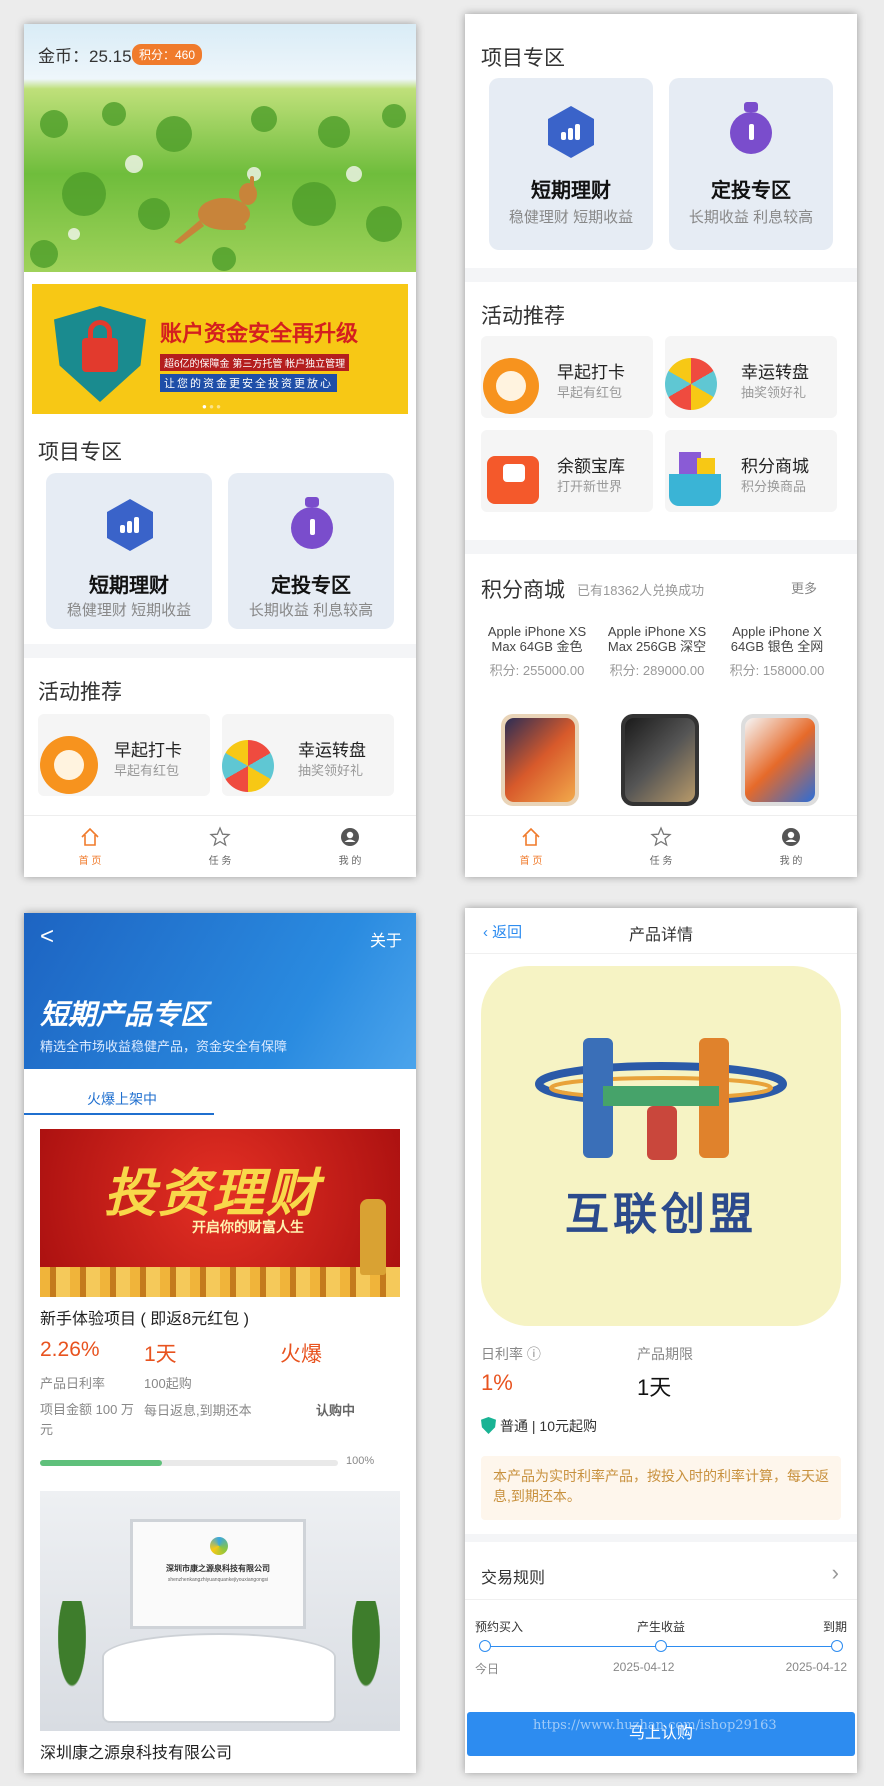  Describe the element at coordinates (167, 54) in the screenshot. I see `points-badge: 积分：460` at that location.